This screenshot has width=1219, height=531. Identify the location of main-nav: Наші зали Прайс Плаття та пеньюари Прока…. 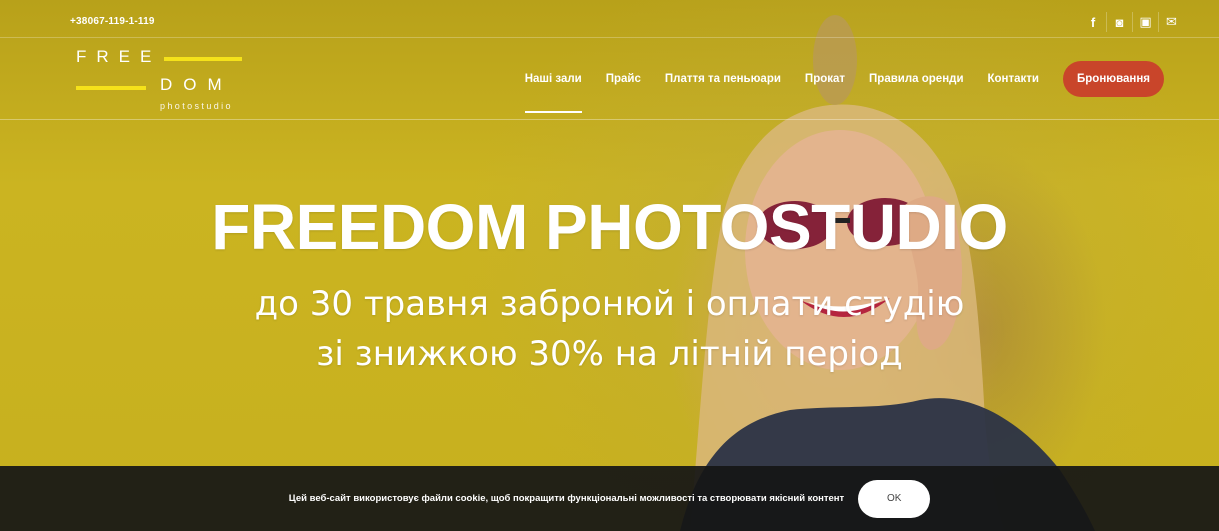
(832, 87).